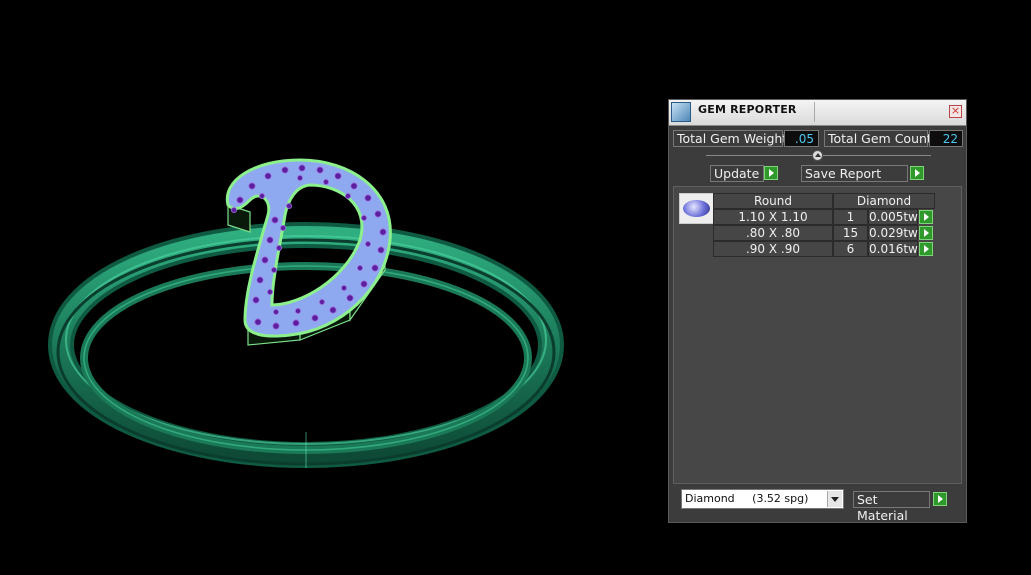  What do you see at coordinates (747, 498) in the screenshot?
I see `material-select-value: Diamond (3.52 spg)` at bounding box center [747, 498].